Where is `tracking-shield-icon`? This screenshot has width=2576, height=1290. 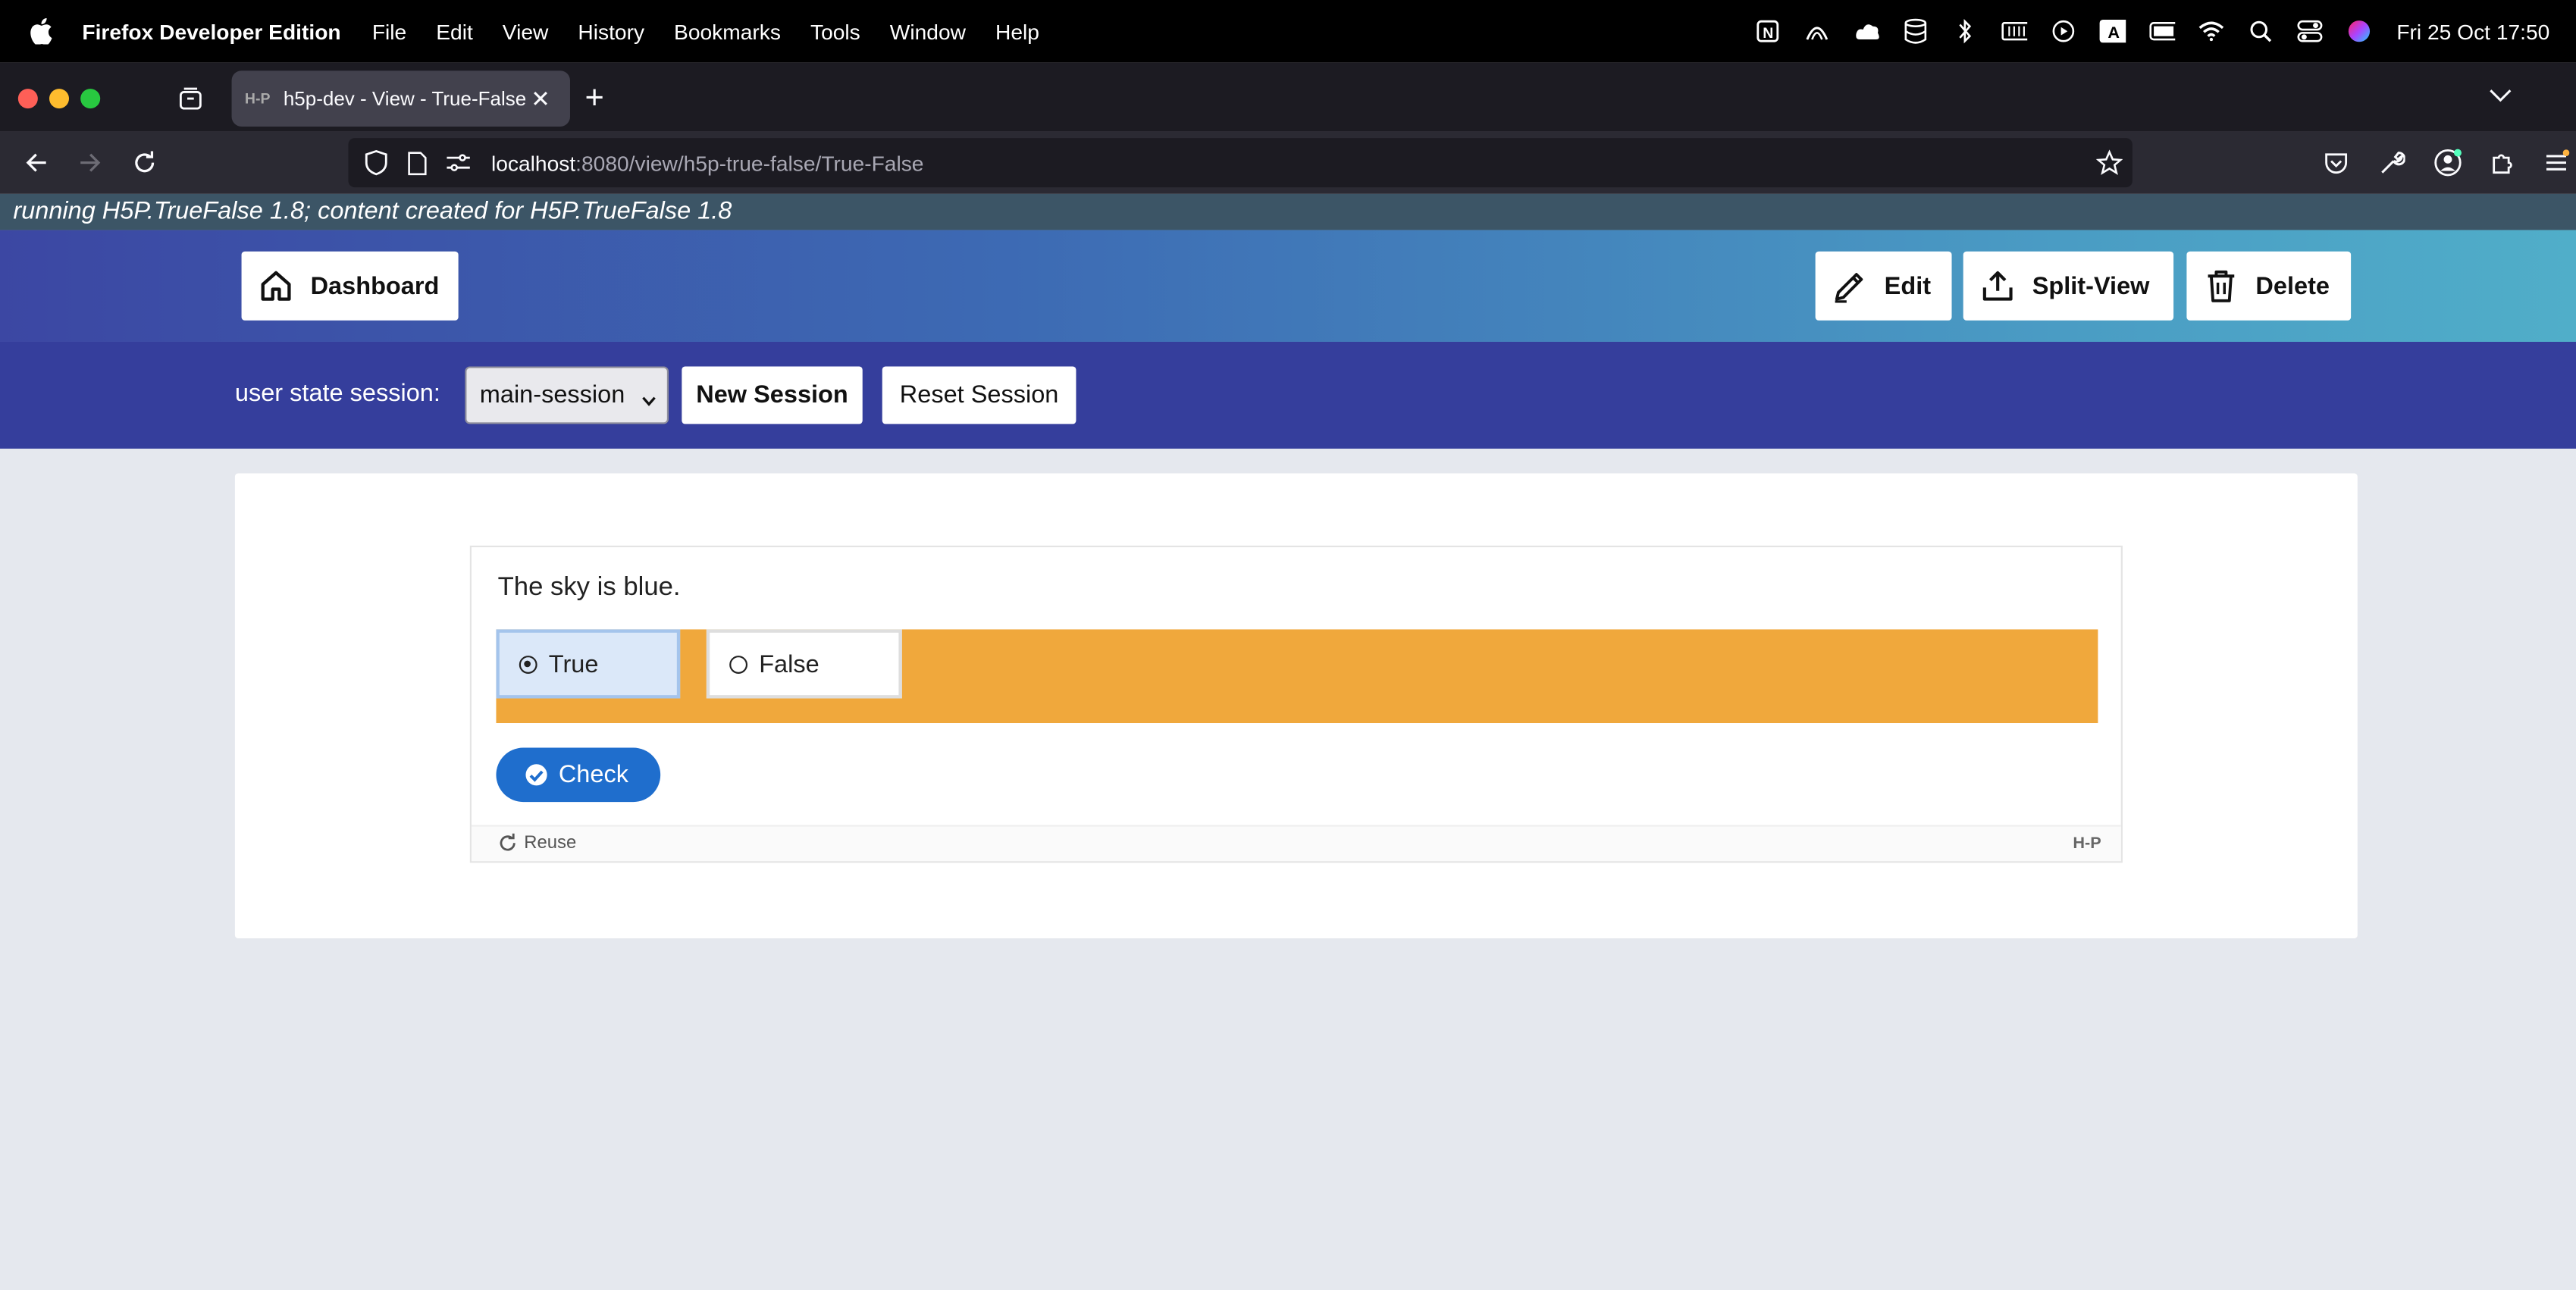
tracking-shield-icon is located at coordinates (377, 163).